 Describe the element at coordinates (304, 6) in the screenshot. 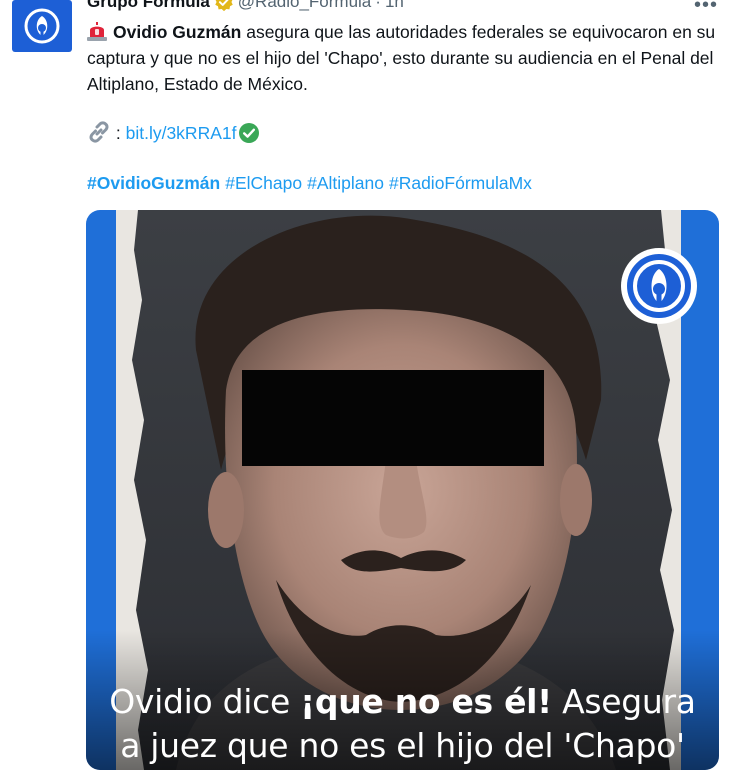

I see `account-handle: @Radio_Fórmula` at that location.